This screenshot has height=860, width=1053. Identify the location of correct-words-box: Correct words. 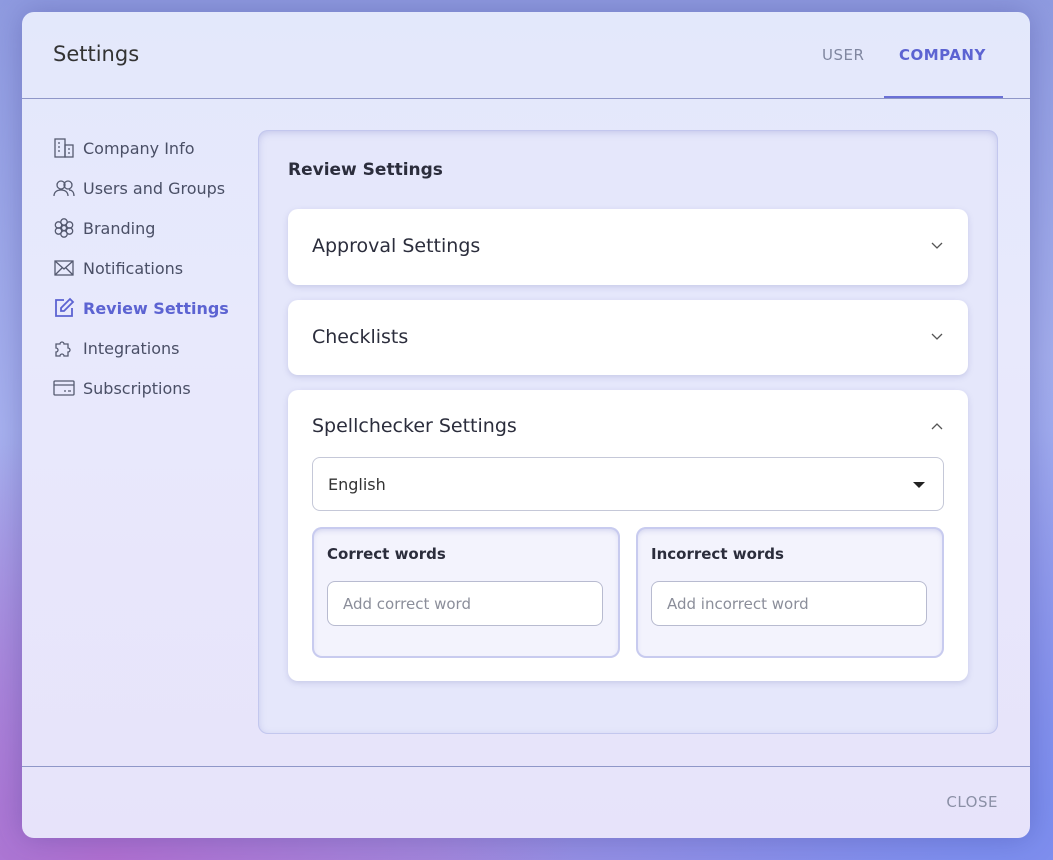
(466, 592).